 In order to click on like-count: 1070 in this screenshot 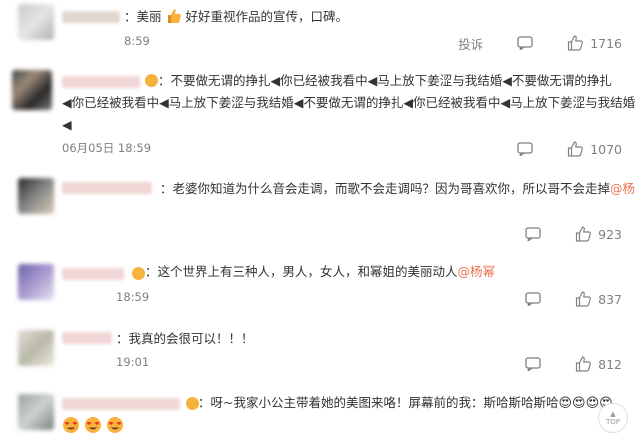, I will do `click(606, 149)`.